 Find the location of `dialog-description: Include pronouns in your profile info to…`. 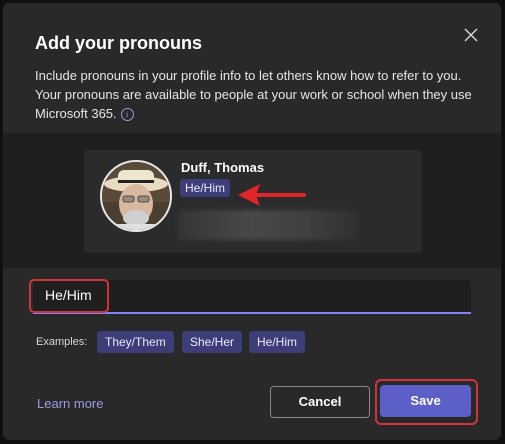

dialog-description: Include pronouns in your profile info to… is located at coordinates (260, 94).